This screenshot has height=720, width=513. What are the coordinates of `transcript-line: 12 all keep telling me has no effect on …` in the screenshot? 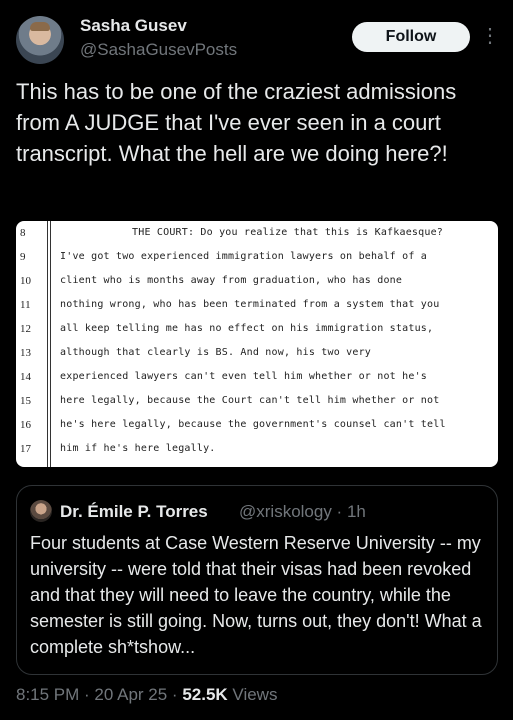 It's located at (257, 335).